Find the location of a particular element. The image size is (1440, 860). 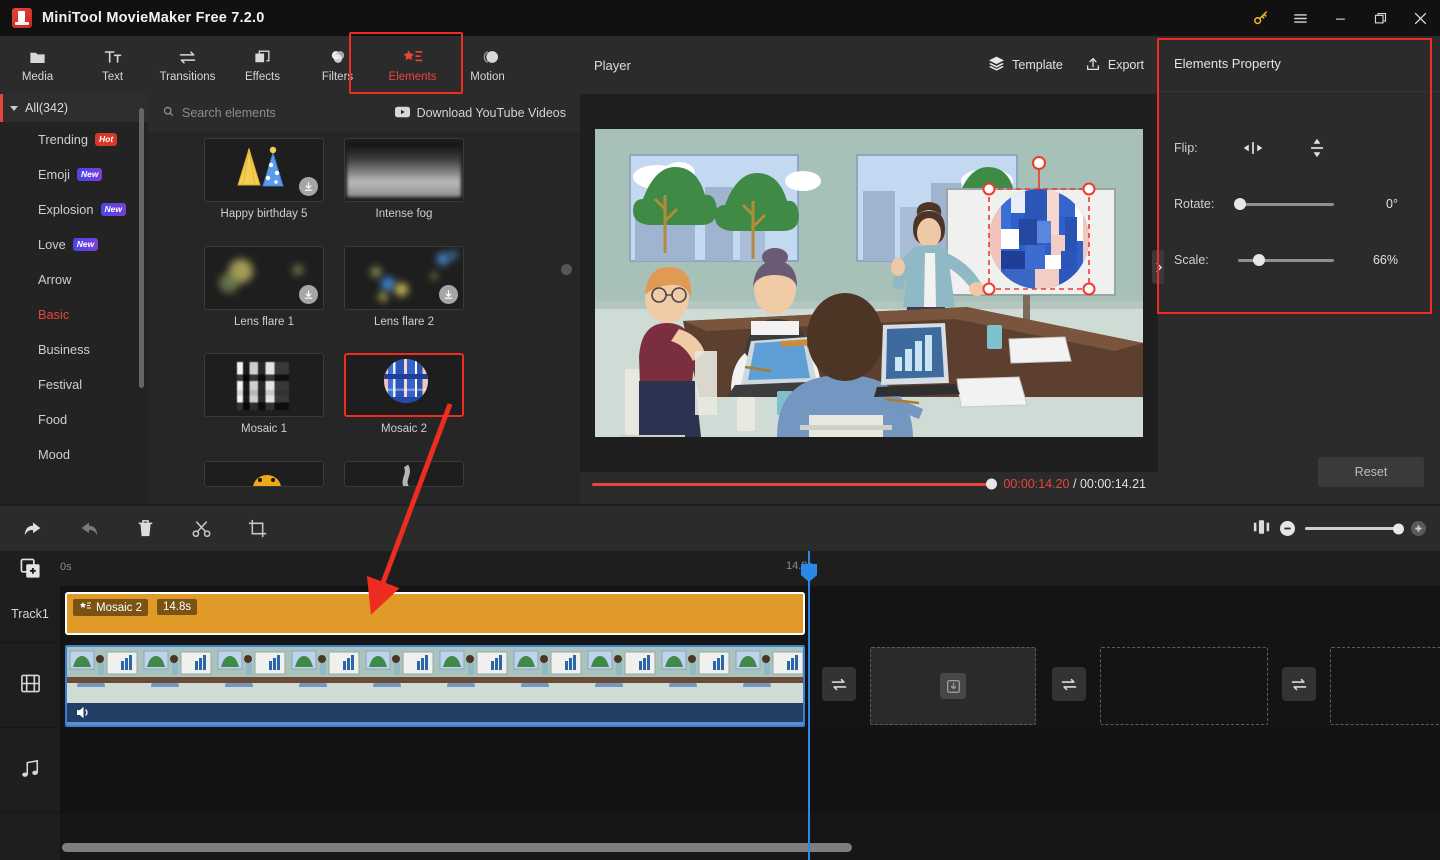

element-card: Lens flare 2 is located at coordinates (404, 295).